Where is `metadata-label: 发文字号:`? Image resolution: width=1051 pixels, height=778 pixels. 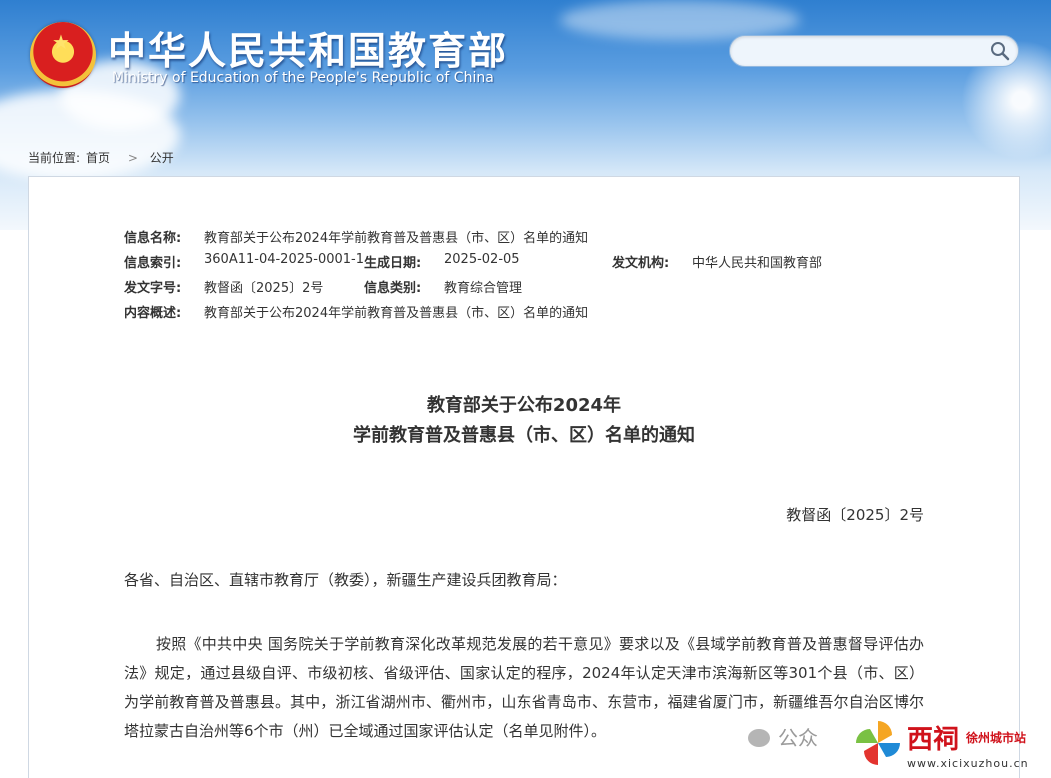
metadata-label: 发文字号: is located at coordinates (153, 288).